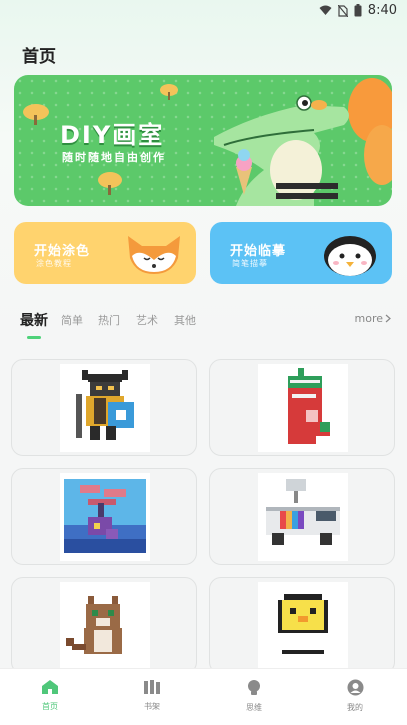 This screenshot has width=407, height=725. I want to click on tree-house-pixel-art, so click(105, 516).